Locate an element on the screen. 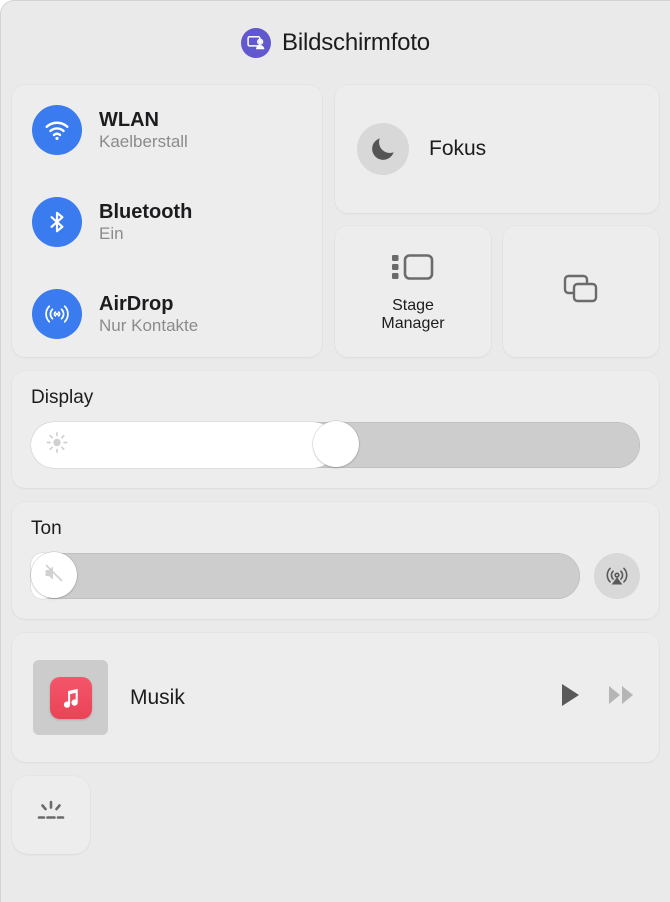 The image size is (670, 902). media-controls is located at coordinates (598, 697).